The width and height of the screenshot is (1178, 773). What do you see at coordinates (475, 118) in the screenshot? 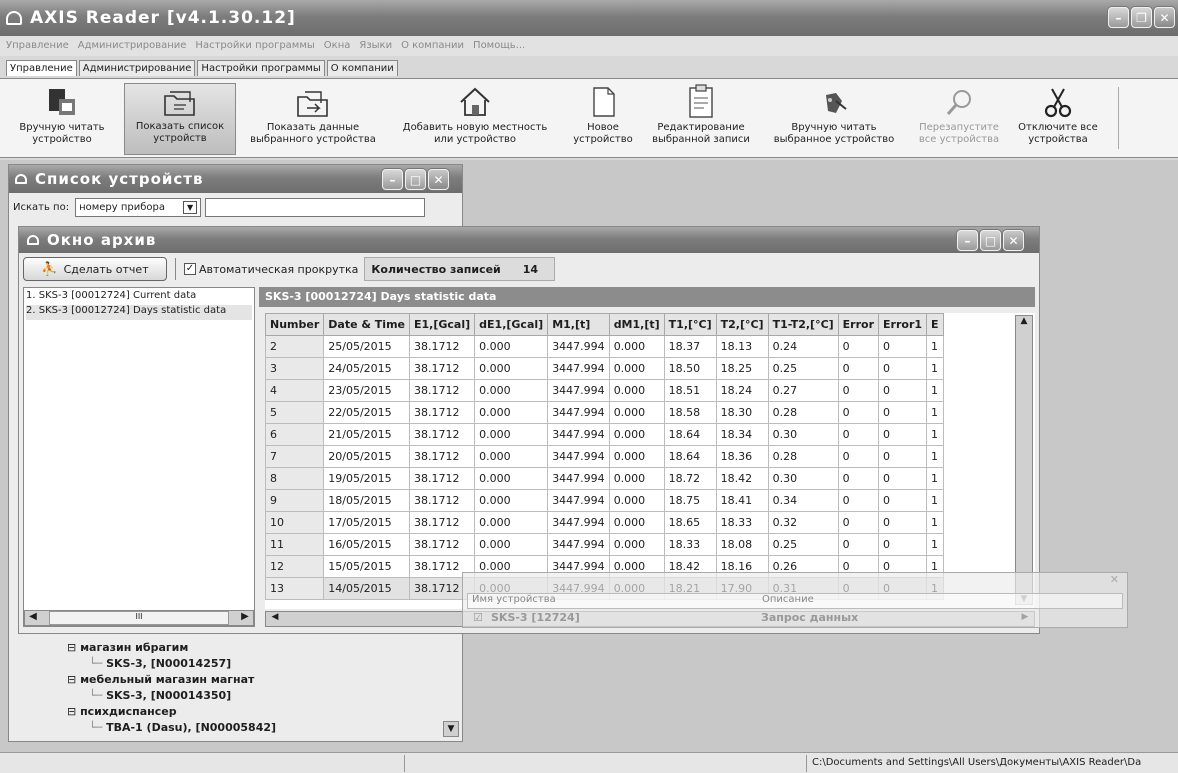
I see `add-location-button: Добавить новую местность или устройство` at bounding box center [475, 118].